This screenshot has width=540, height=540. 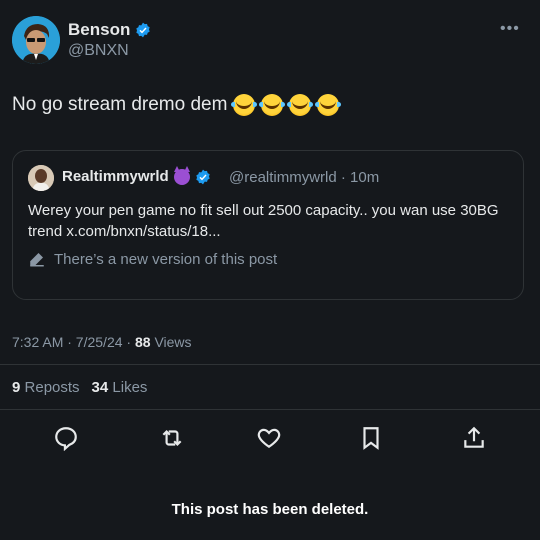 What do you see at coordinates (16, 387) in the screenshot?
I see `reposts-count: 9` at bounding box center [16, 387].